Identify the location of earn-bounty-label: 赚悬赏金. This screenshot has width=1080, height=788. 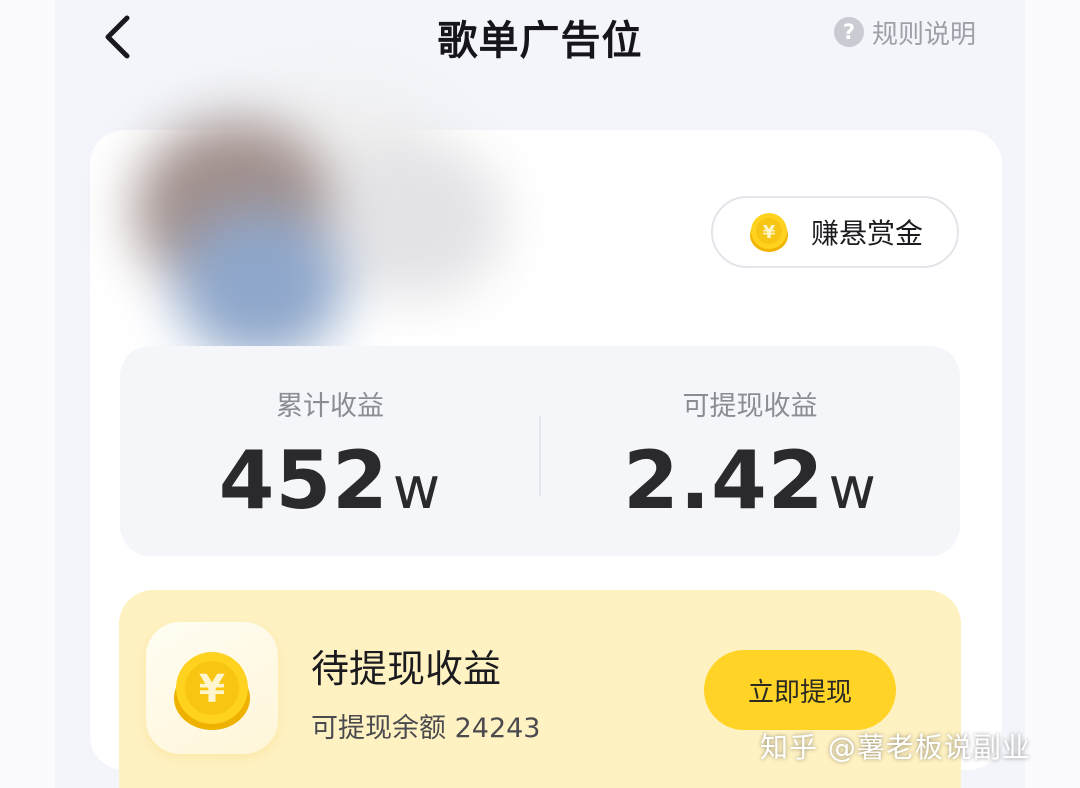
(867, 233).